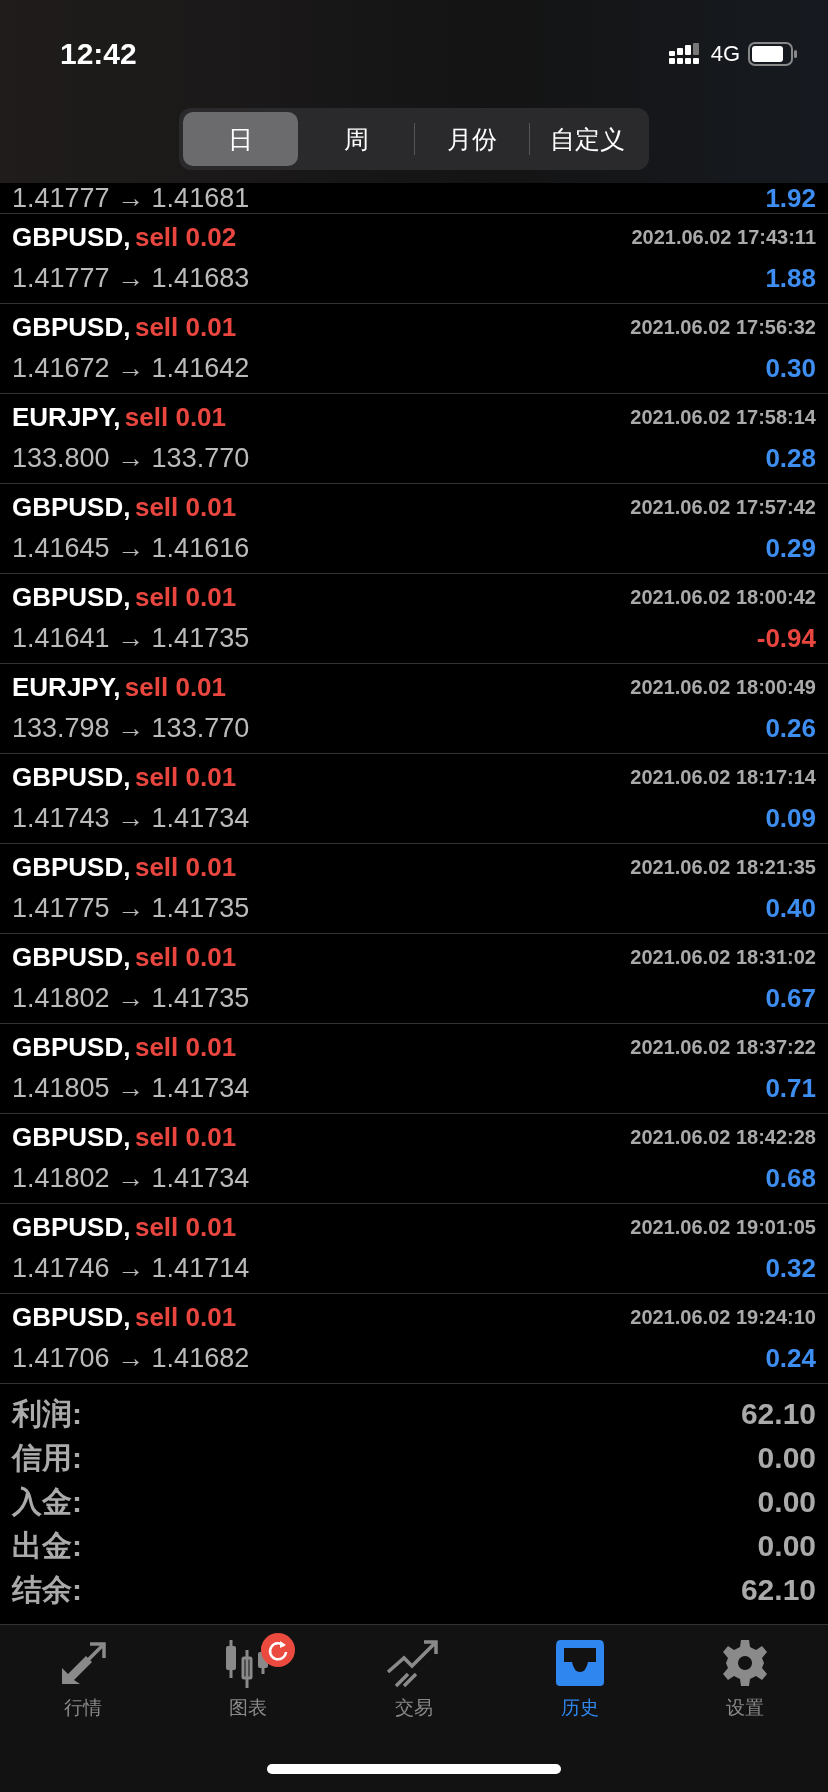 The image size is (828, 1792). I want to click on profit-value: 0.67, so click(790, 998).